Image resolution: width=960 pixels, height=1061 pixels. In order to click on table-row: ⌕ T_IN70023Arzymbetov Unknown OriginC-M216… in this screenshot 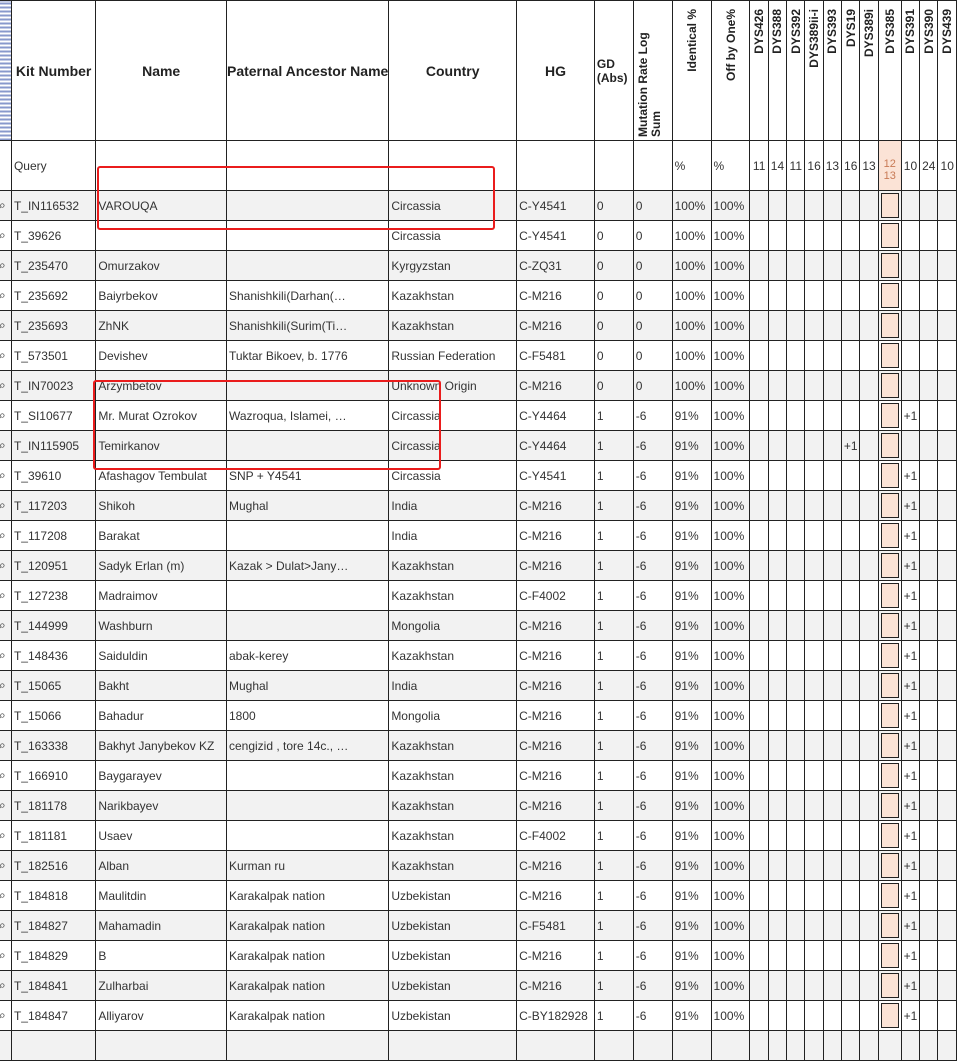, I will do `click(478, 385)`.